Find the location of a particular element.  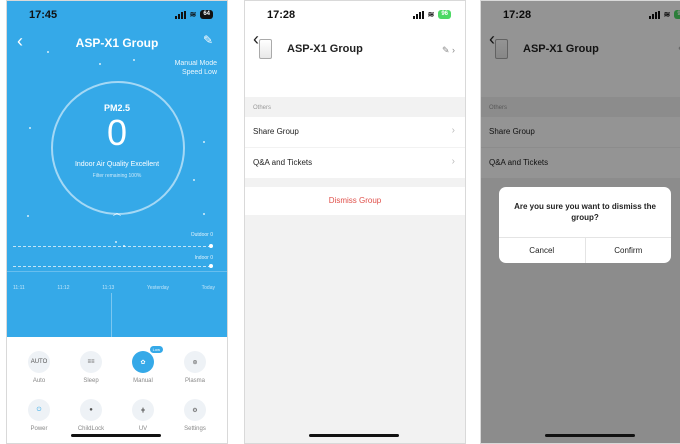

fan-glyph: ✿ is located at coordinates (143, 362).